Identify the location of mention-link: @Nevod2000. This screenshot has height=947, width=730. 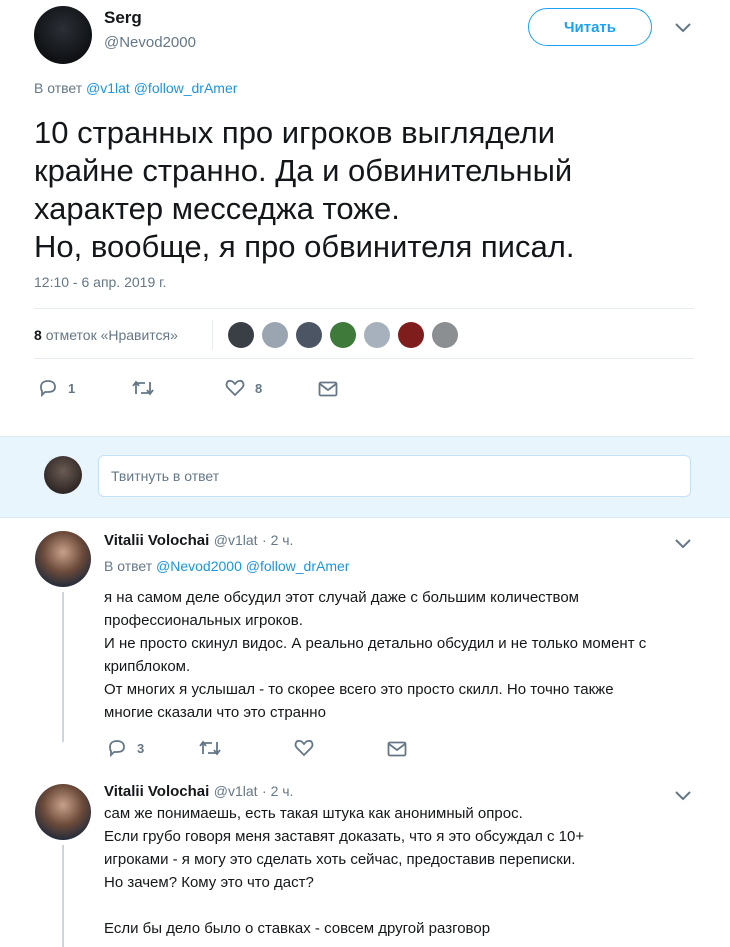
(199, 566).